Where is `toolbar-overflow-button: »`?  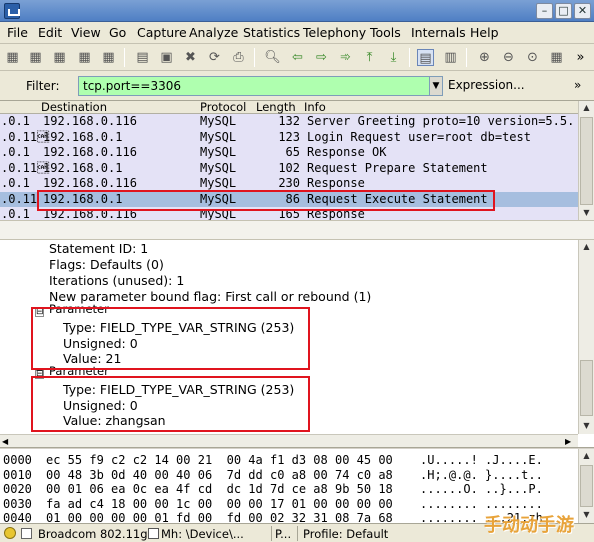
toolbar-overflow-button: » is located at coordinates (580, 57).